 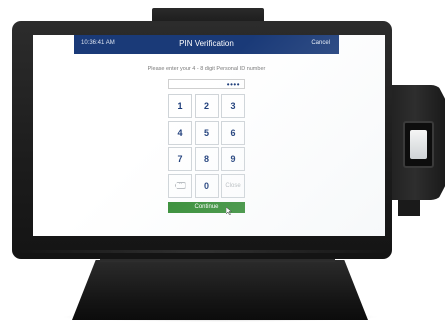 I want to click on scanner-mount, so click(x=409, y=208).